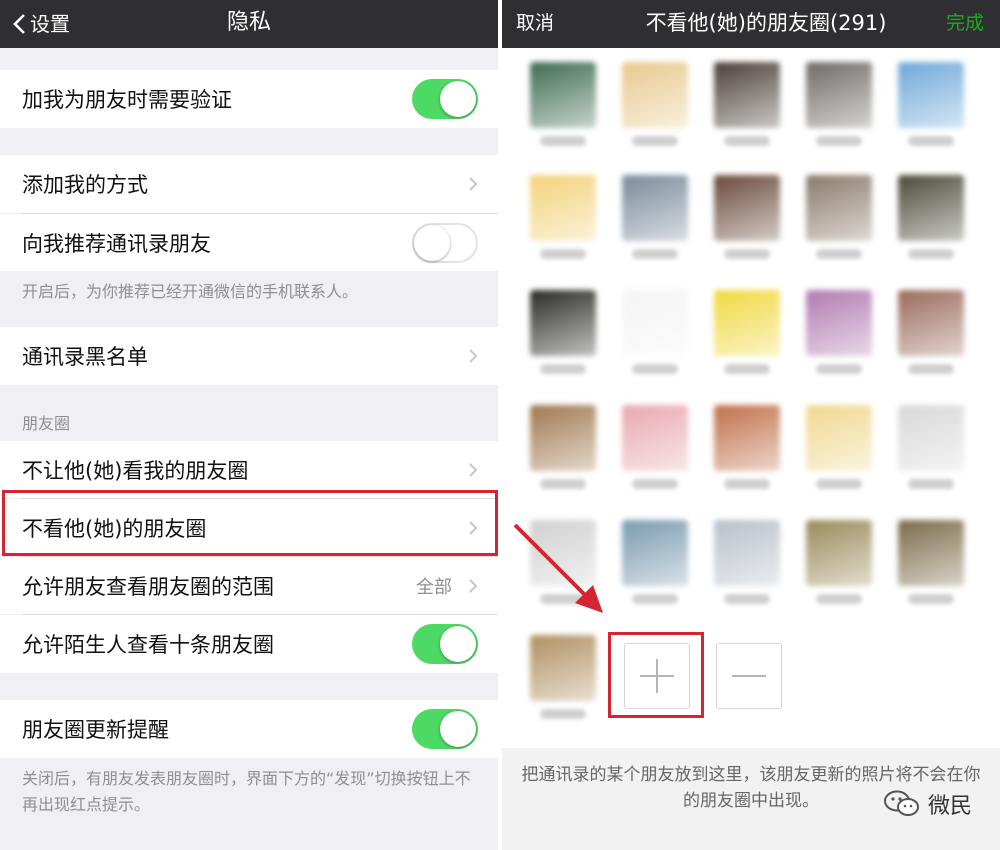 The width and height of the screenshot is (1000, 850). Describe the element at coordinates (190, 291) in the screenshot. I see `recommend-note: 开启后，为你推荐已经开通微信的手机联系人。` at that location.